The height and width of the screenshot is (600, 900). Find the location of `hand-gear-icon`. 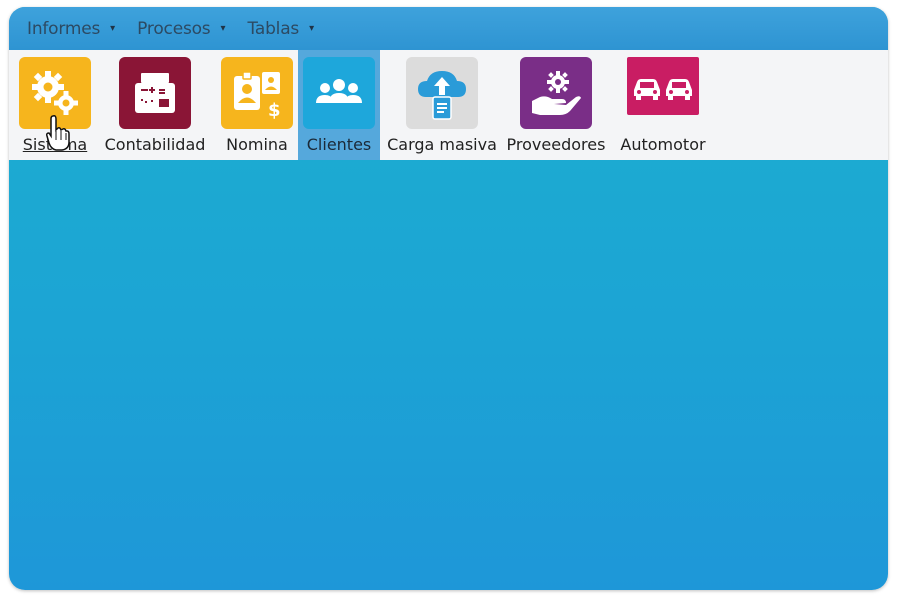

hand-gear-icon is located at coordinates (556, 93).